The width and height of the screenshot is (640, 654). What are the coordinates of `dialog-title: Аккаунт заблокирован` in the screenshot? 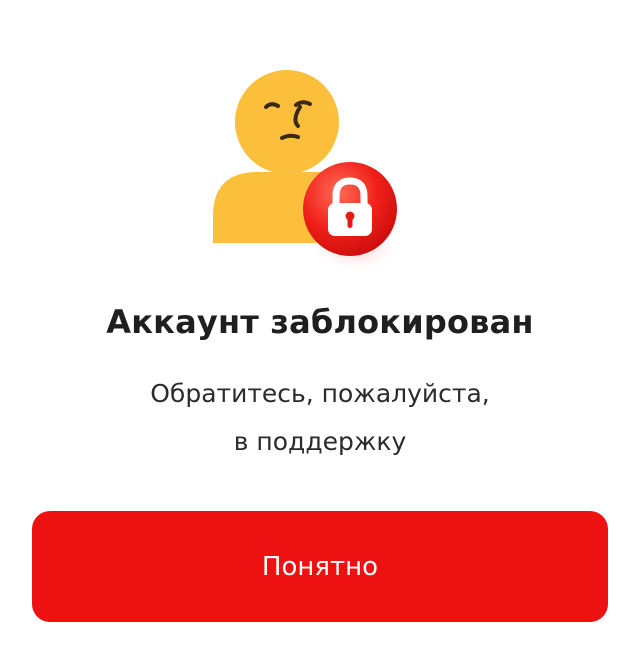 It's located at (320, 322).